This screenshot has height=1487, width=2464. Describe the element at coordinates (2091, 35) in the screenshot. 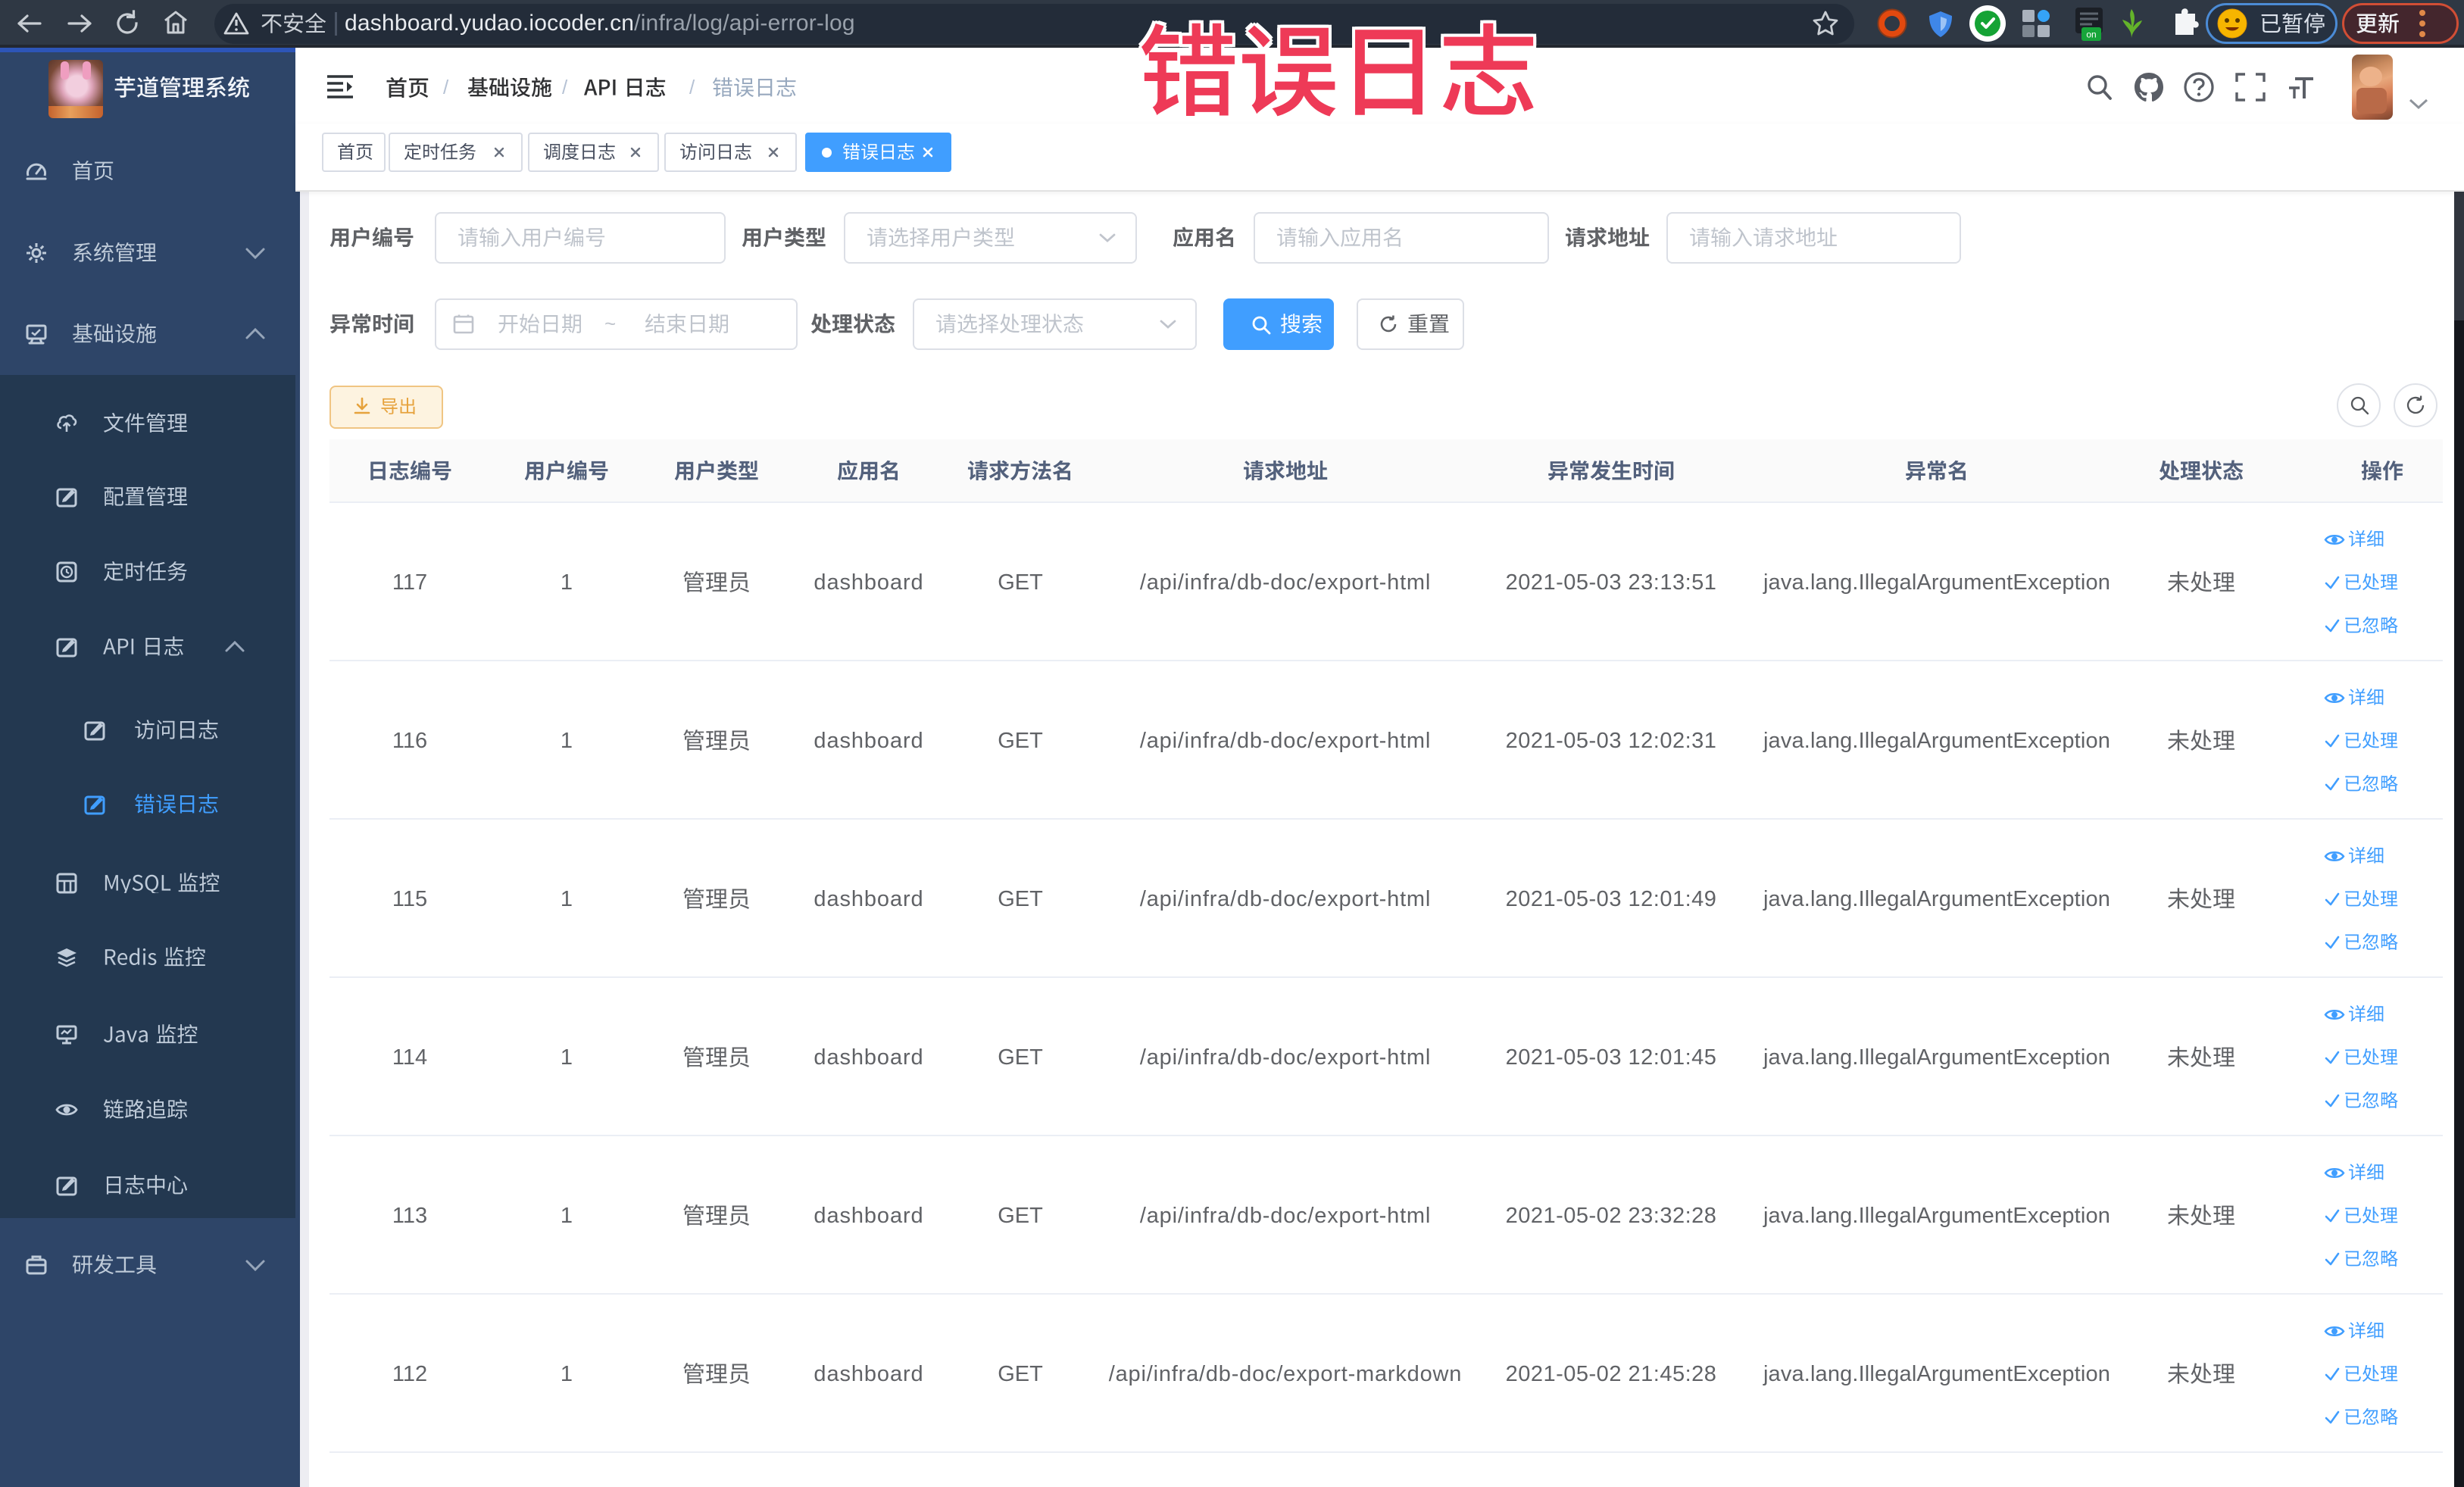

I see `svg-text: on` at that location.